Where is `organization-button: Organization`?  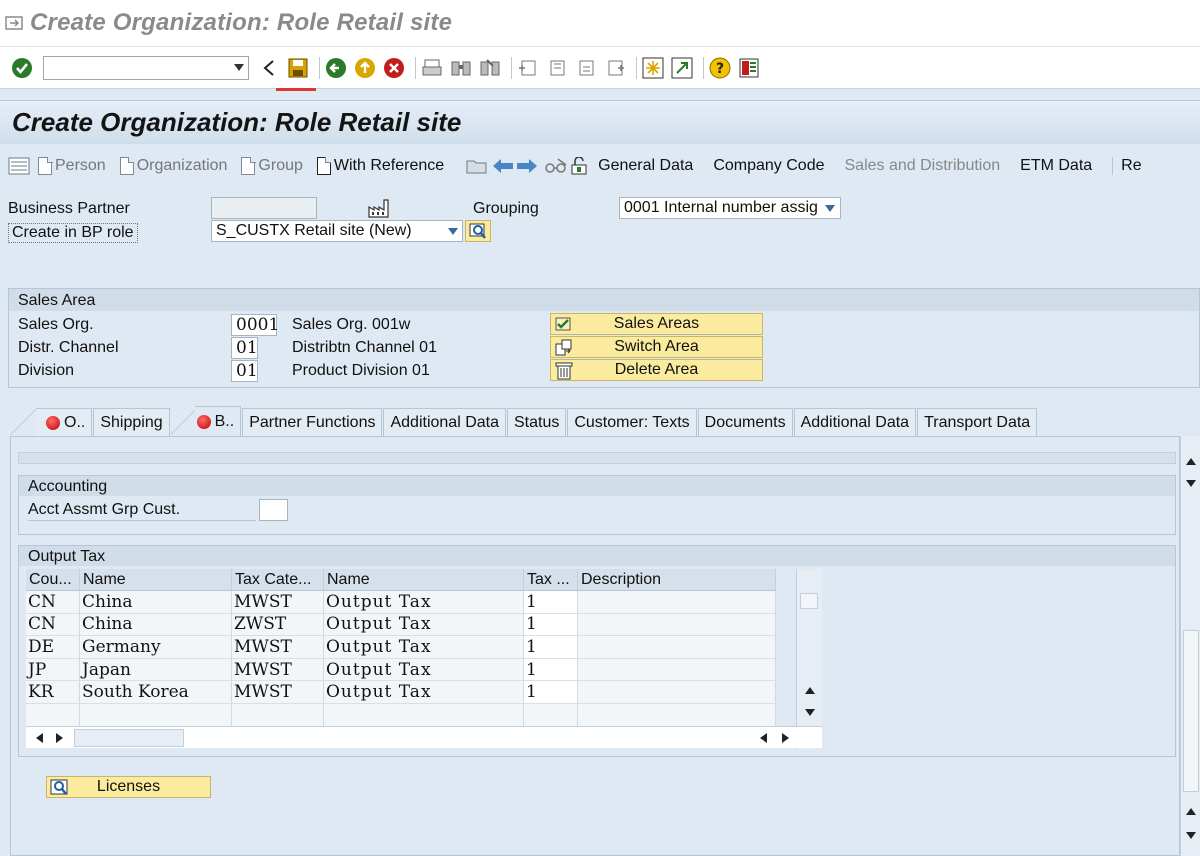 organization-button: Organization is located at coordinates (173, 165).